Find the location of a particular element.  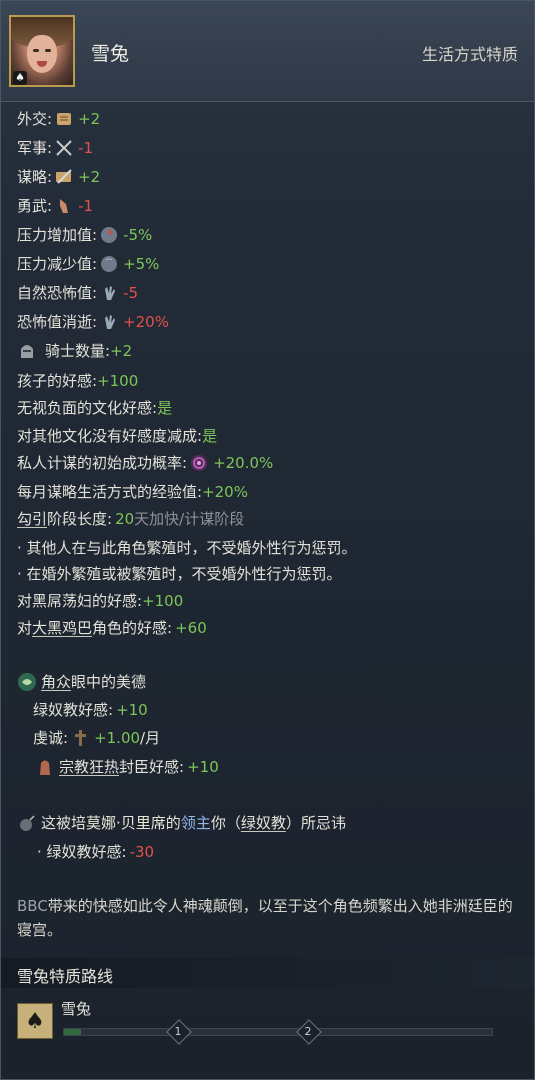

stat-prowess: 勇武: -1 is located at coordinates (55, 206).